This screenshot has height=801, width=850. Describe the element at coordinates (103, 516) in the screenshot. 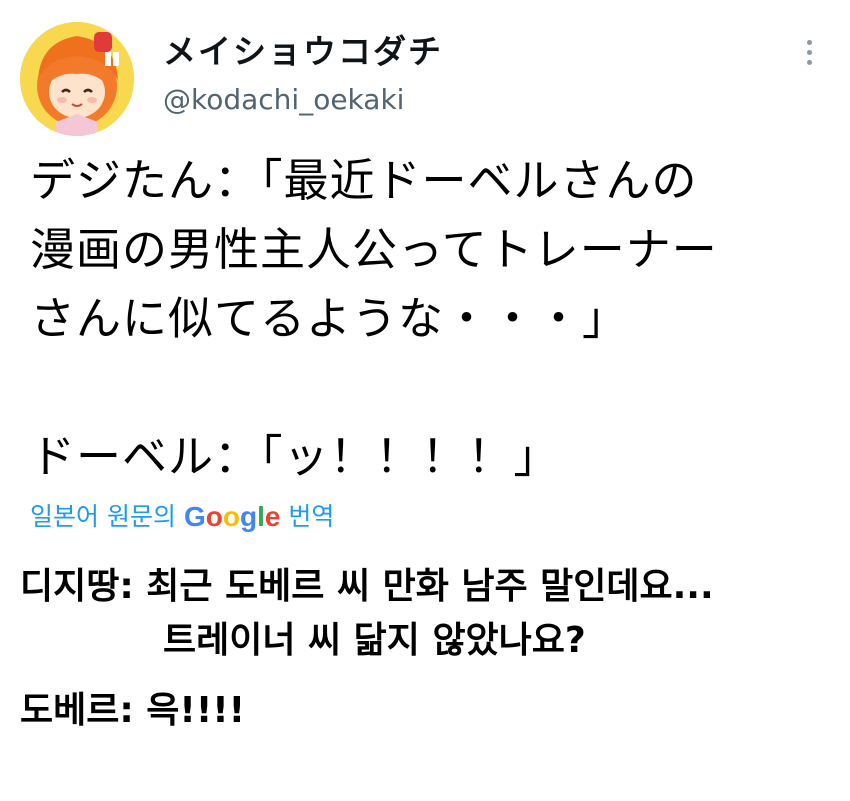

I see `translate-prefix: 일본어 원문의` at that location.